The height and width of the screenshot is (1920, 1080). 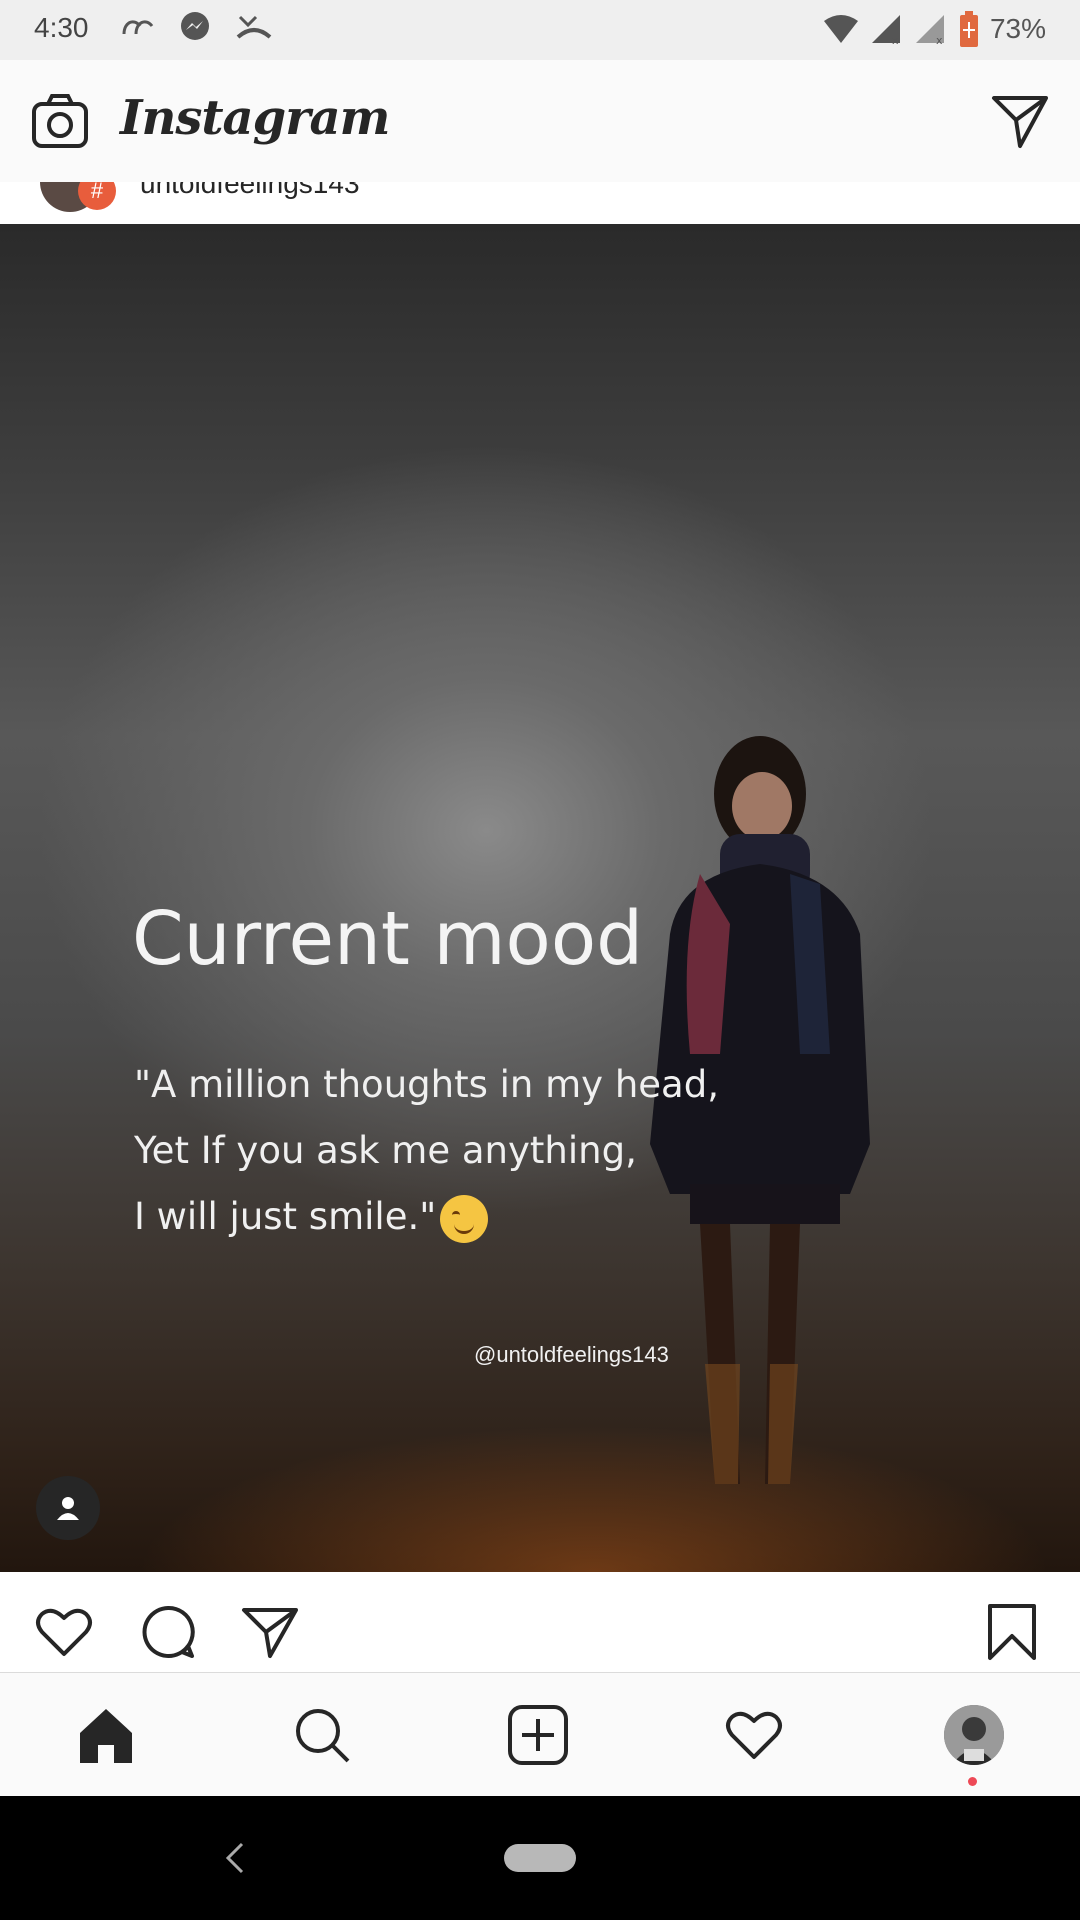 I want to click on quote-line: "A million thoughts in my head,, so click(x=426, y=1084).